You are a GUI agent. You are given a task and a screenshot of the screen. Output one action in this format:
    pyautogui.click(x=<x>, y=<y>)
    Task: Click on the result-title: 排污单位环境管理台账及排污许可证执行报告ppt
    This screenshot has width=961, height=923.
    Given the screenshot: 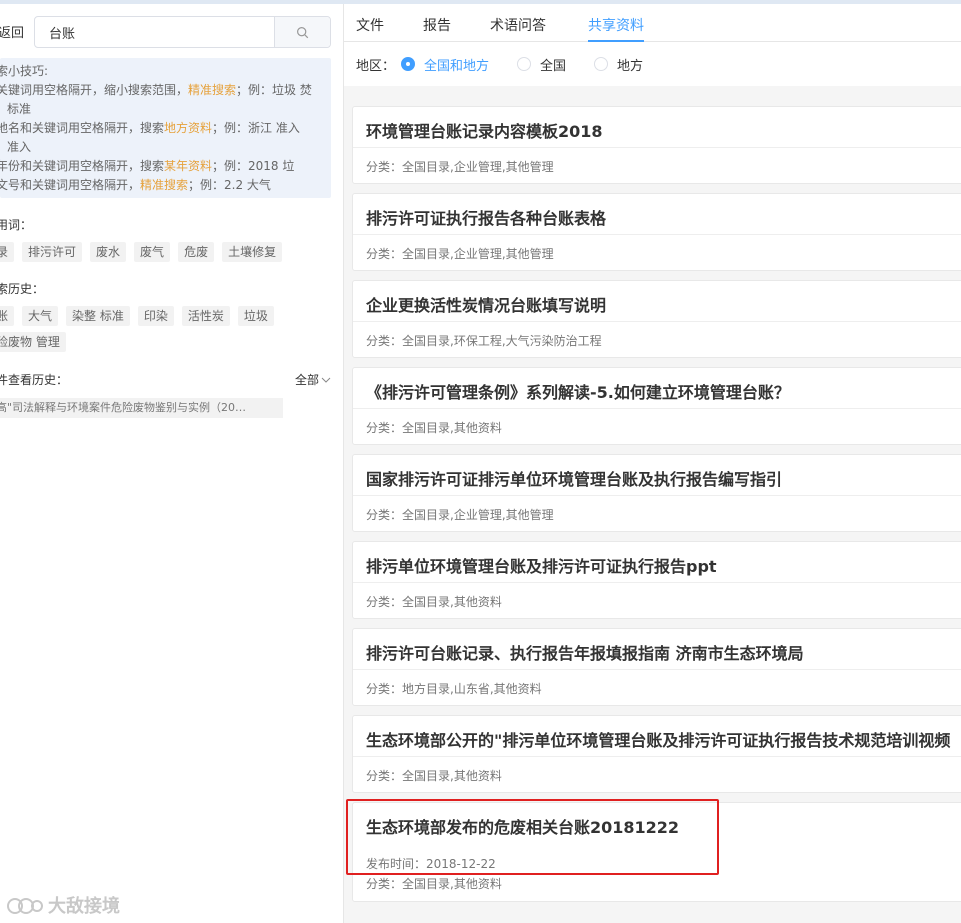 What is the action you would take?
    pyautogui.click(x=541, y=565)
    